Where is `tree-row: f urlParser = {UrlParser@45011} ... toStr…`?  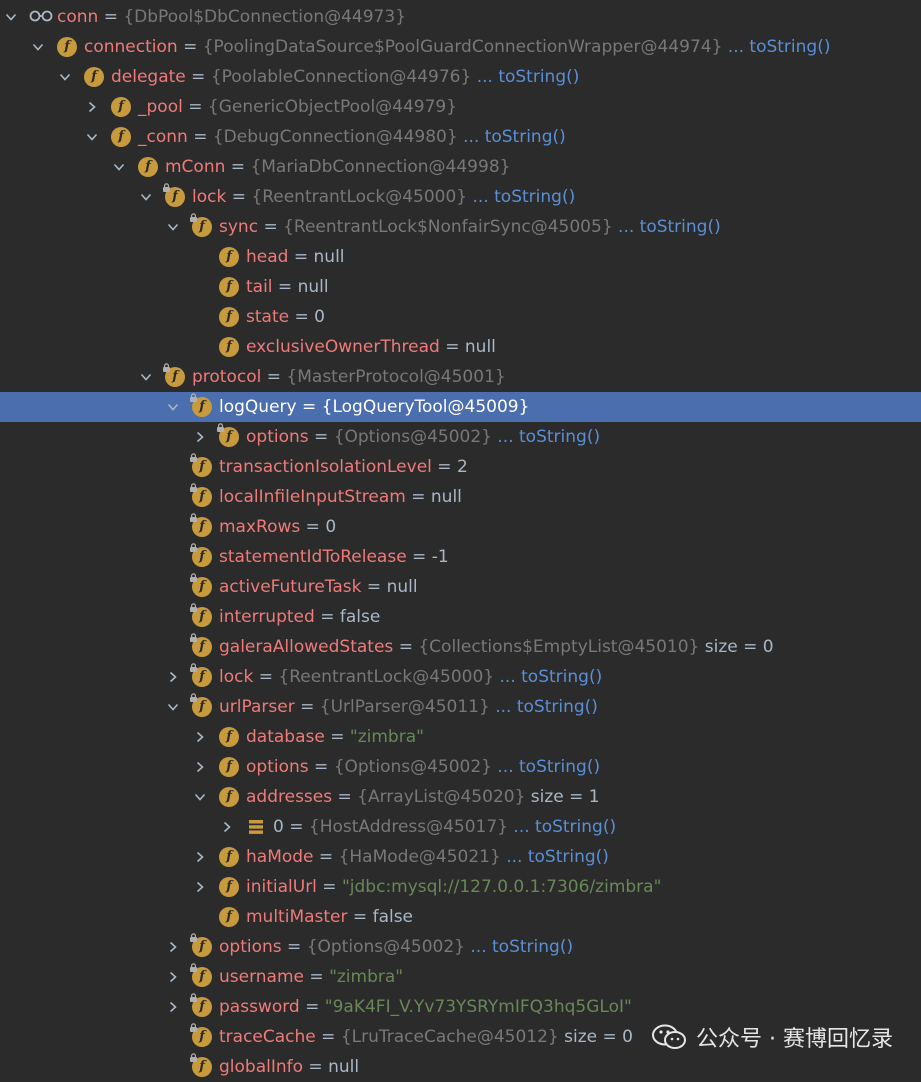 tree-row: f urlParser = {UrlParser@45011} ... toStr… is located at coordinates (460, 707).